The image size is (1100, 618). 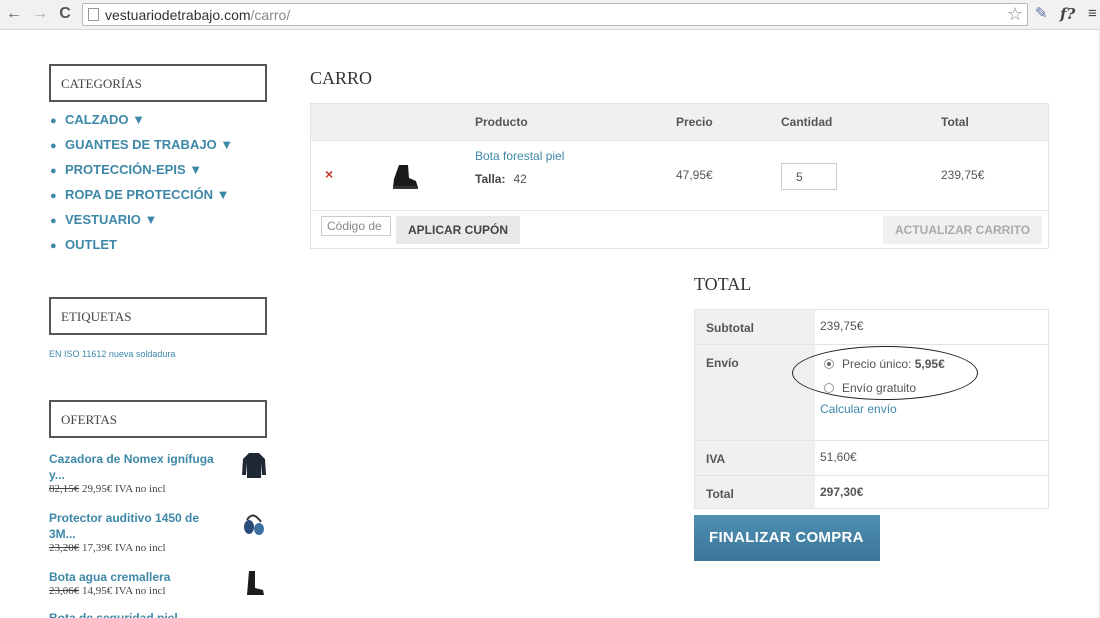 What do you see at coordinates (723, 284) in the screenshot?
I see `totals-title: TOTAL` at bounding box center [723, 284].